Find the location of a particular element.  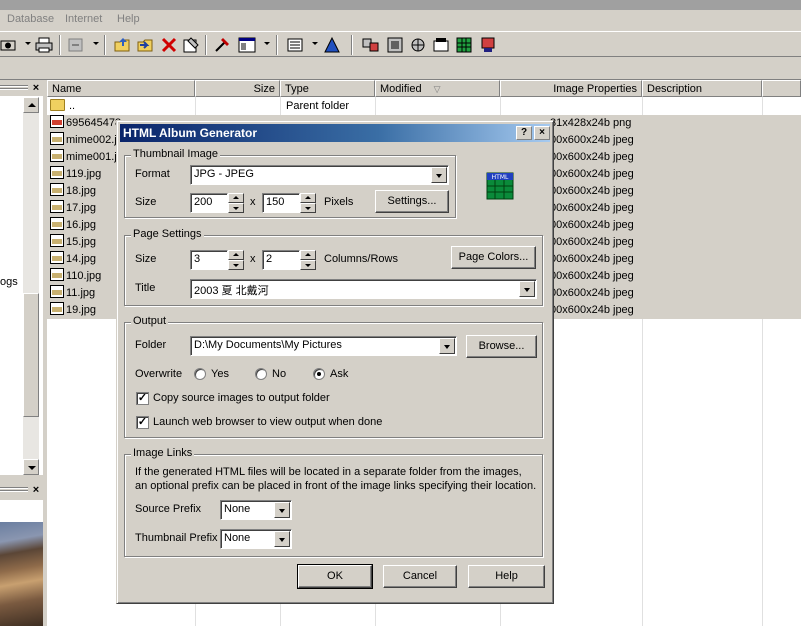

thumb-width-input: 200 is located at coordinates (209, 203).